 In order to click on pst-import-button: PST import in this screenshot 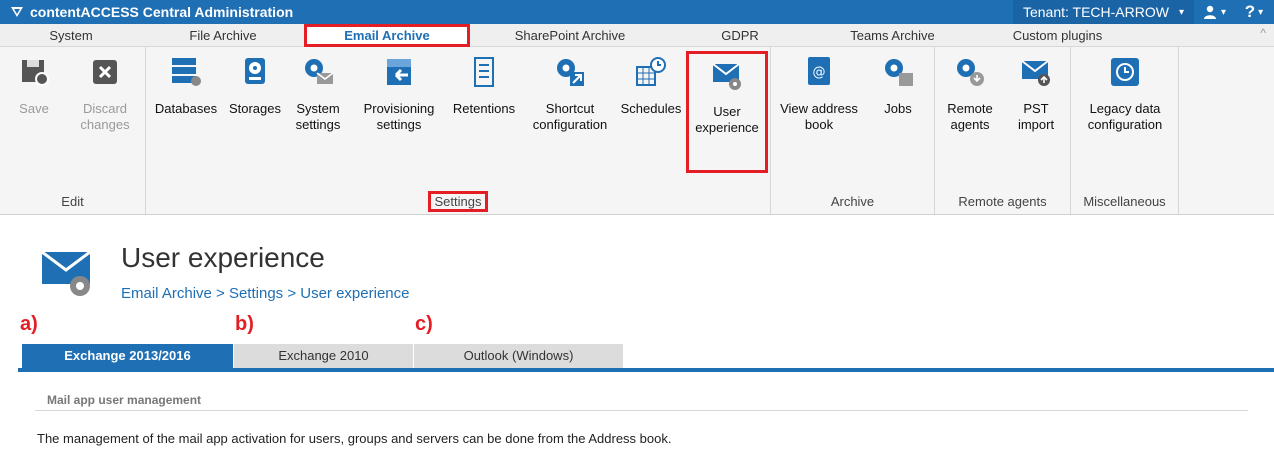, I will do `click(1036, 112)`.